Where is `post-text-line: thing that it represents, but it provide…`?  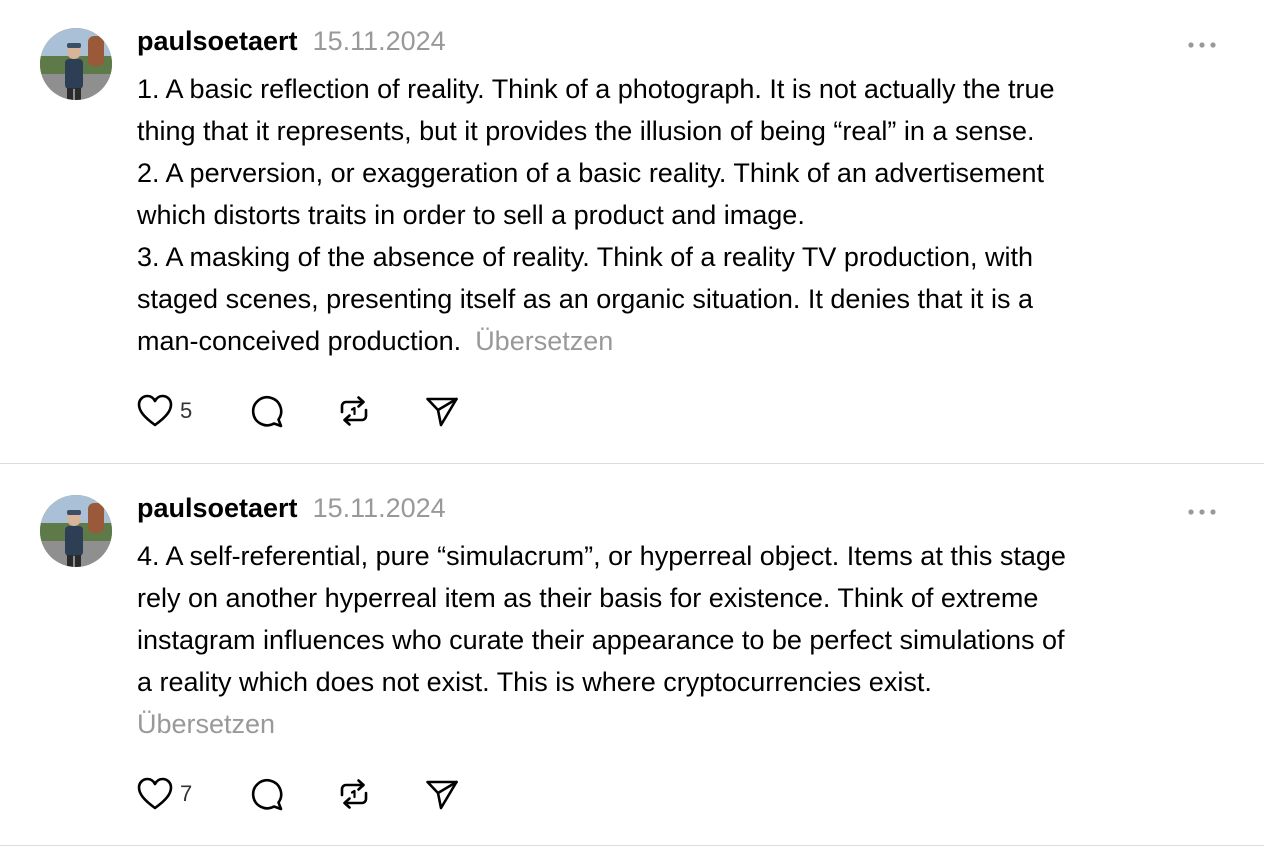
post-text-line: thing that it represents, but it provide… is located at coordinates (586, 131).